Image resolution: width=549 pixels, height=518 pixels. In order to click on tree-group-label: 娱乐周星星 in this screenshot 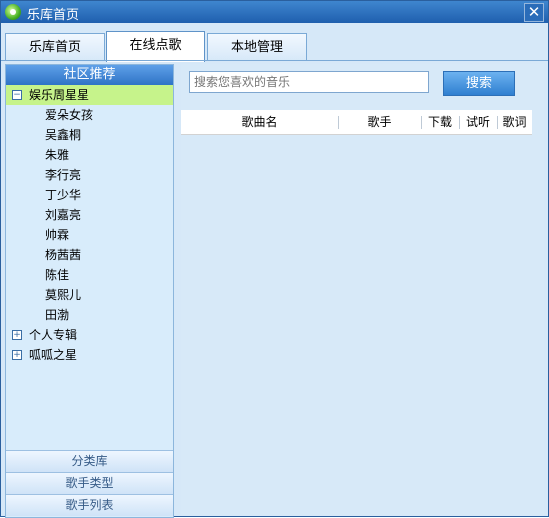, I will do `click(59, 95)`.